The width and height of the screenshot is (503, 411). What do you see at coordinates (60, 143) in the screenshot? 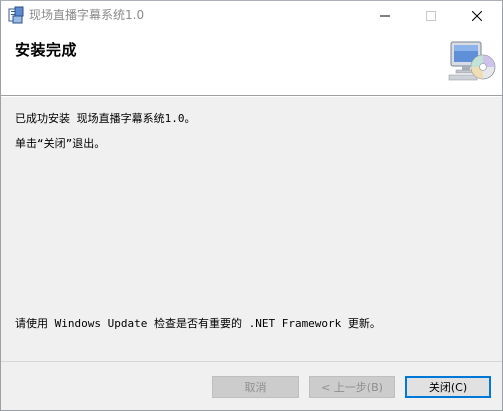
I see `exit-instruction: 单击“关闭”退出。` at bounding box center [60, 143].